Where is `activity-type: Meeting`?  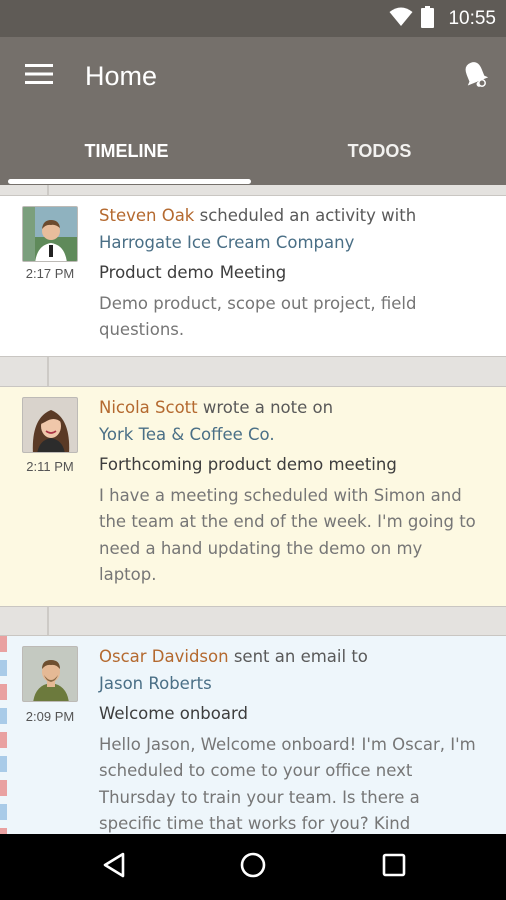
activity-type: Meeting is located at coordinates (253, 272).